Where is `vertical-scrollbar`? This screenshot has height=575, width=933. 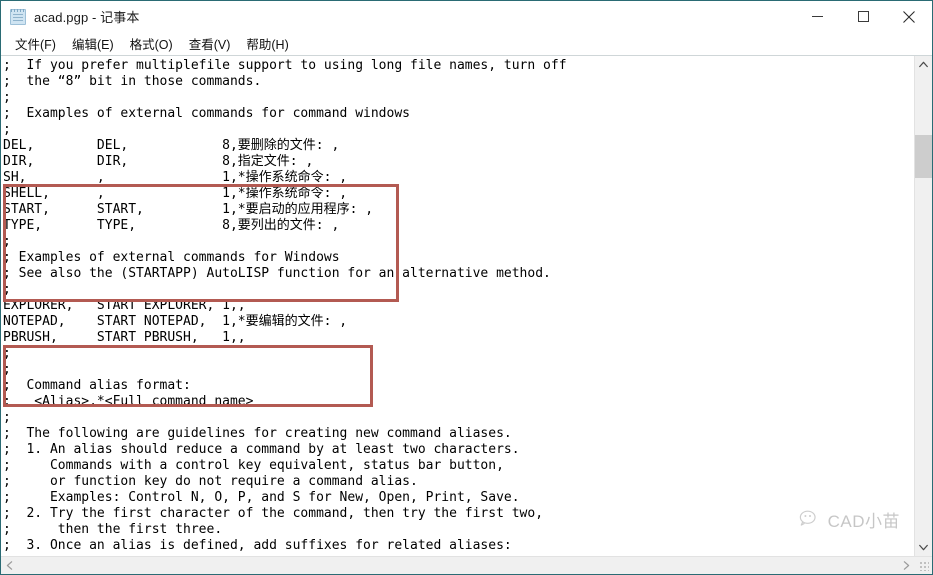 vertical-scrollbar is located at coordinates (923, 306).